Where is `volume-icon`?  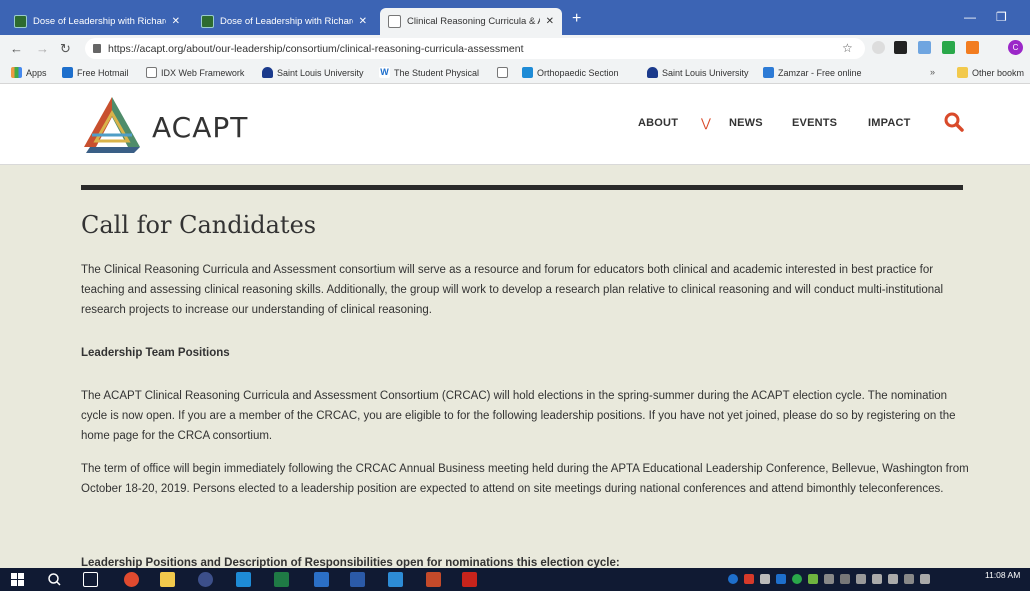 volume-icon is located at coordinates (925, 579).